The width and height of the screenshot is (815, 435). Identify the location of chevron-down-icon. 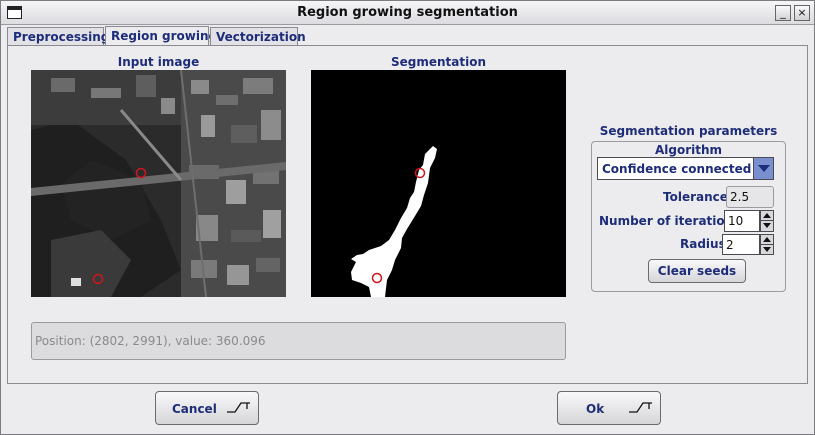
(763, 168).